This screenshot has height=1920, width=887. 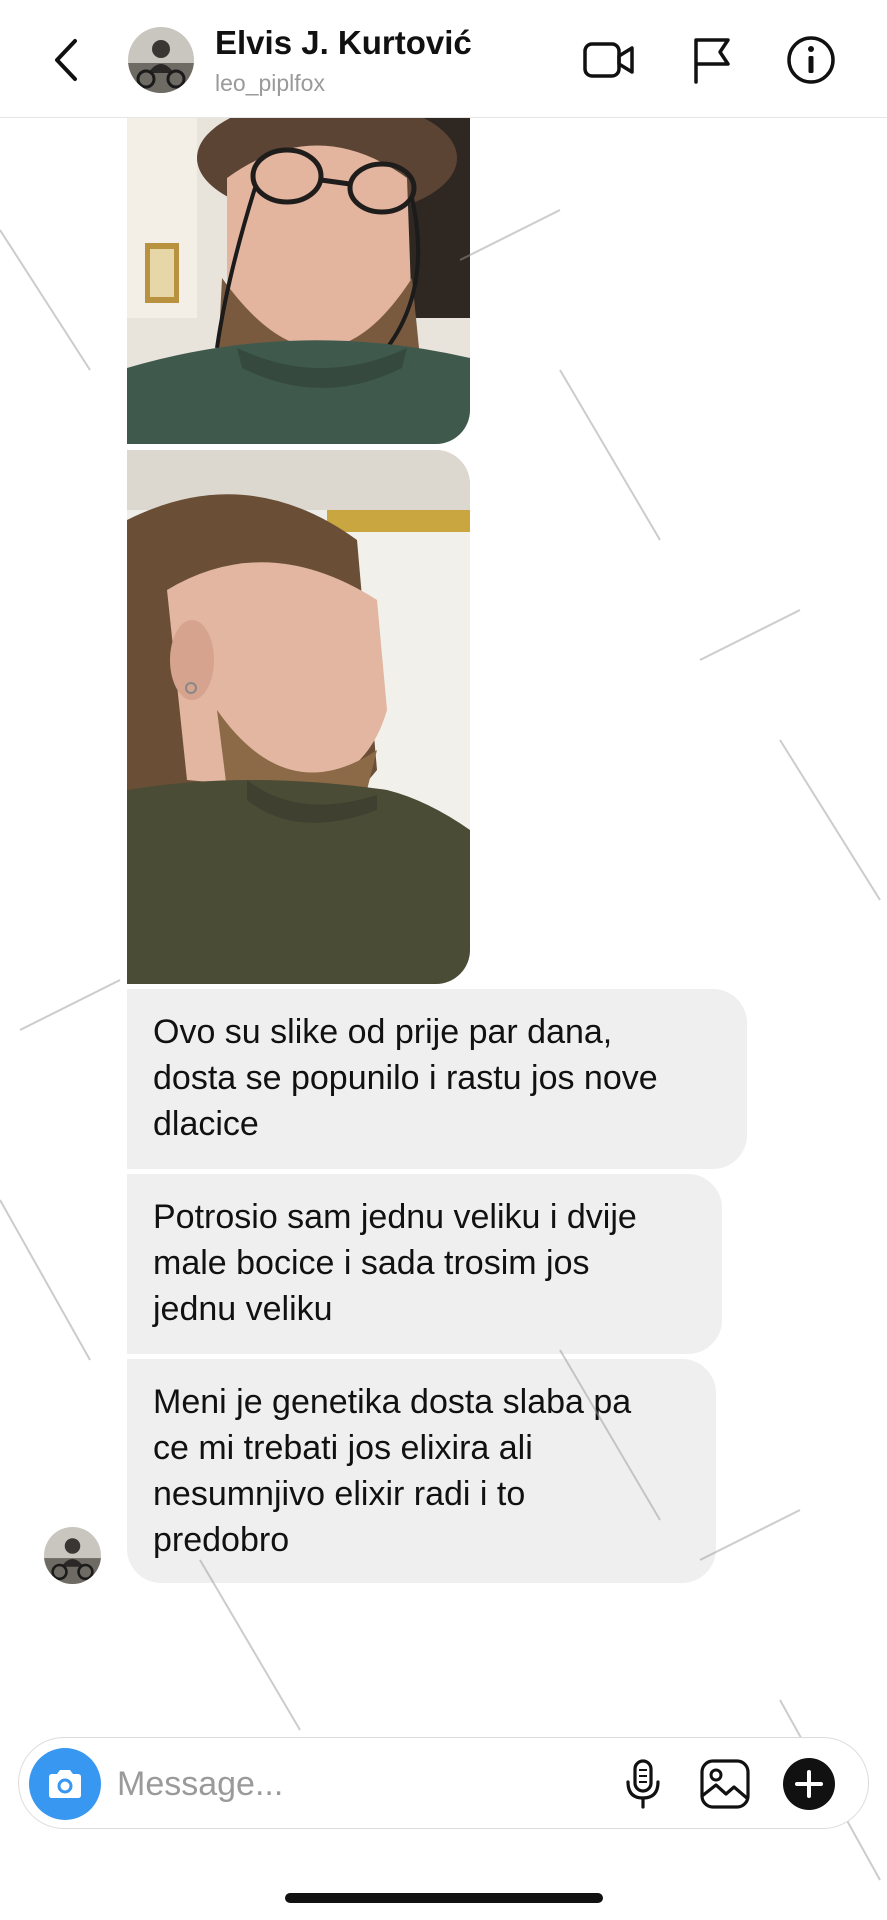 I want to click on report-button, so click(x=712, y=60).